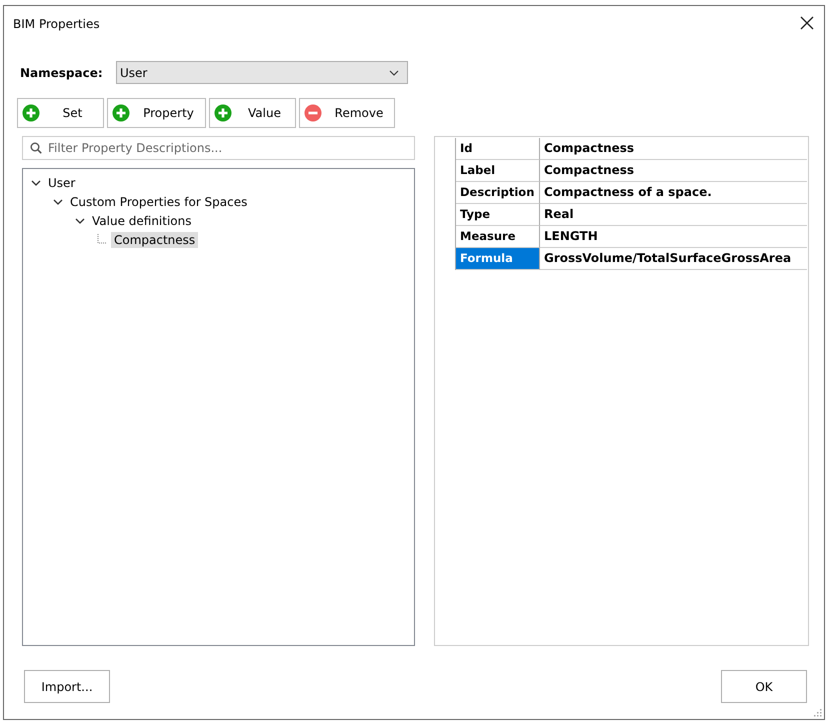 The width and height of the screenshot is (832, 726). What do you see at coordinates (764, 686) in the screenshot?
I see `ok-button: OK` at bounding box center [764, 686].